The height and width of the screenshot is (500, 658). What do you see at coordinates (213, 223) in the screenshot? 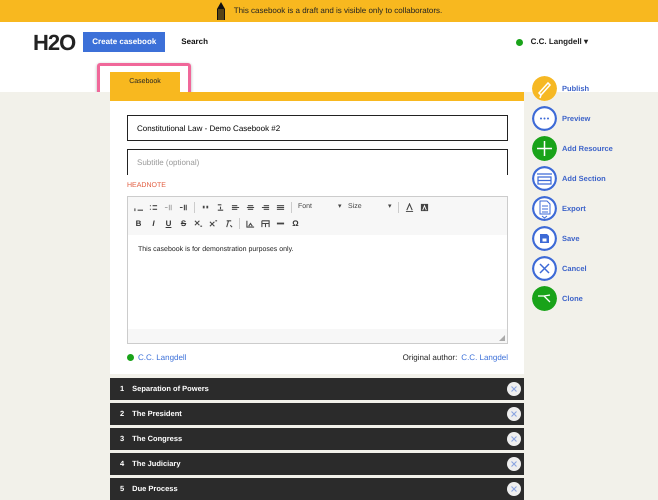
I see `superscript-icon` at bounding box center [213, 223].